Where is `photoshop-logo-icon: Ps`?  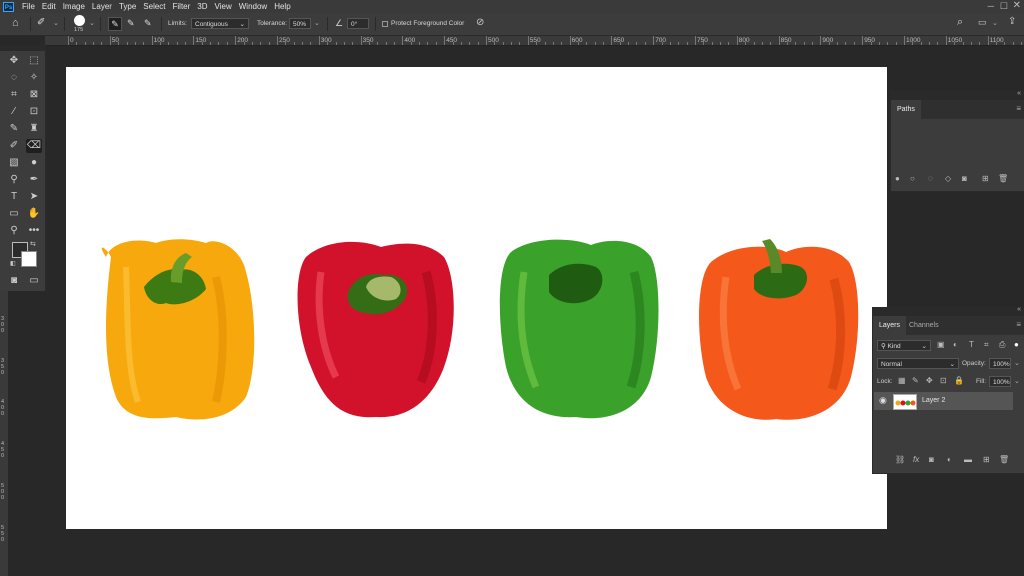
photoshop-logo-icon: Ps is located at coordinates (8, 6).